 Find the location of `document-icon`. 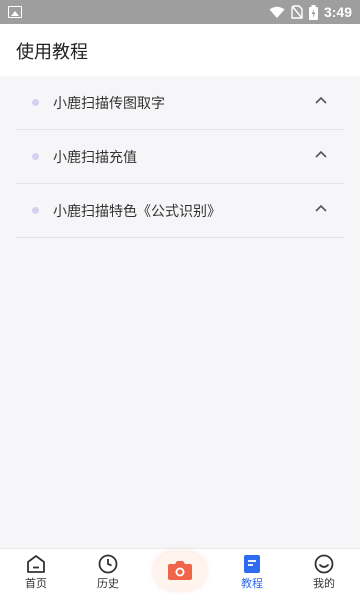

document-icon is located at coordinates (252, 564).